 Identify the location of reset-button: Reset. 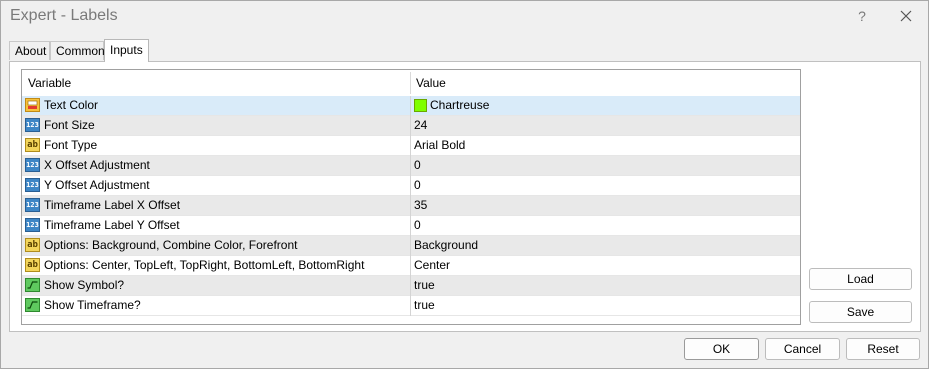
(883, 349).